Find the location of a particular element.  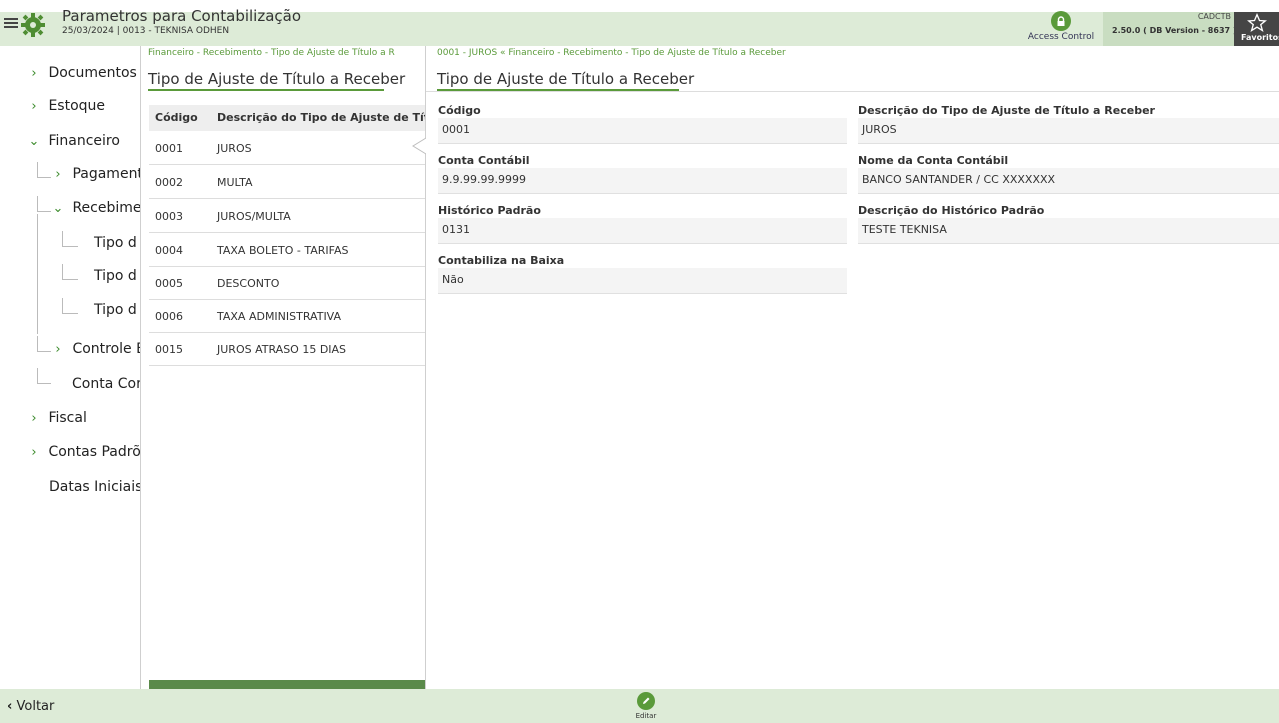

sidebar-item-label: Recebime is located at coordinates (106, 208).